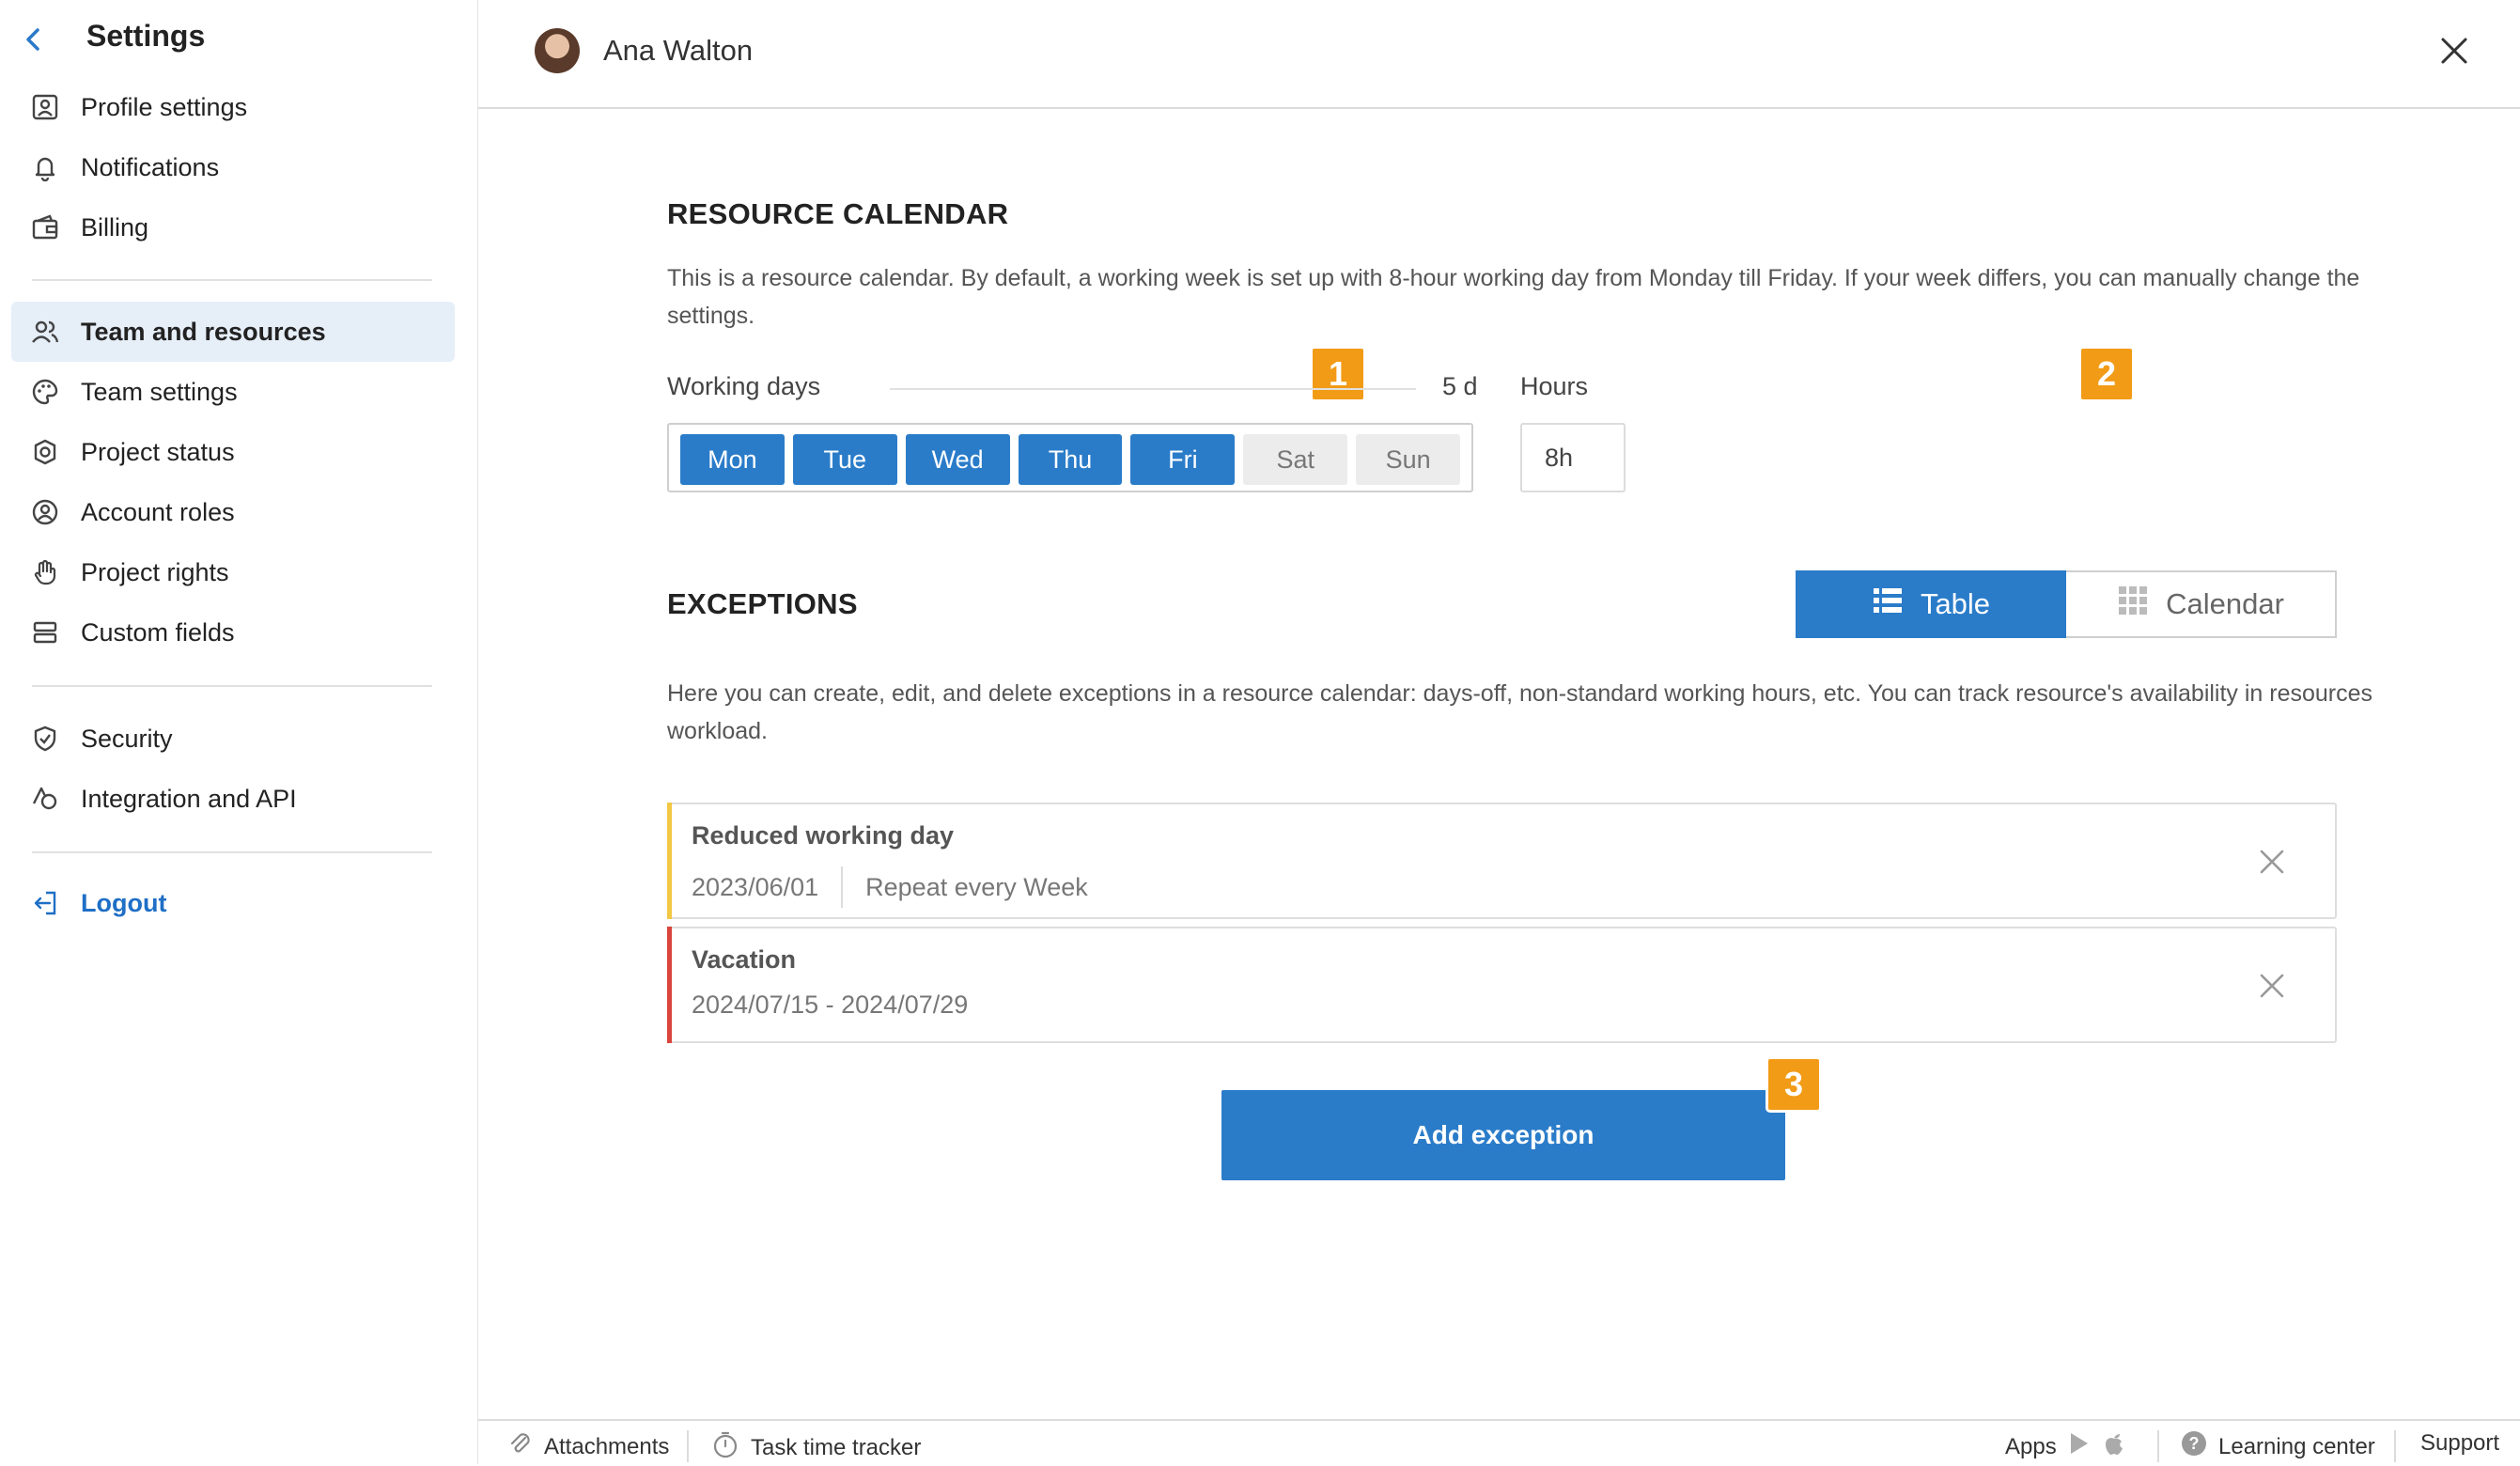 Image resolution: width=2520 pixels, height=1466 pixels. Describe the element at coordinates (158, 451) in the screenshot. I see `sidebar-item-label: Project status` at that location.